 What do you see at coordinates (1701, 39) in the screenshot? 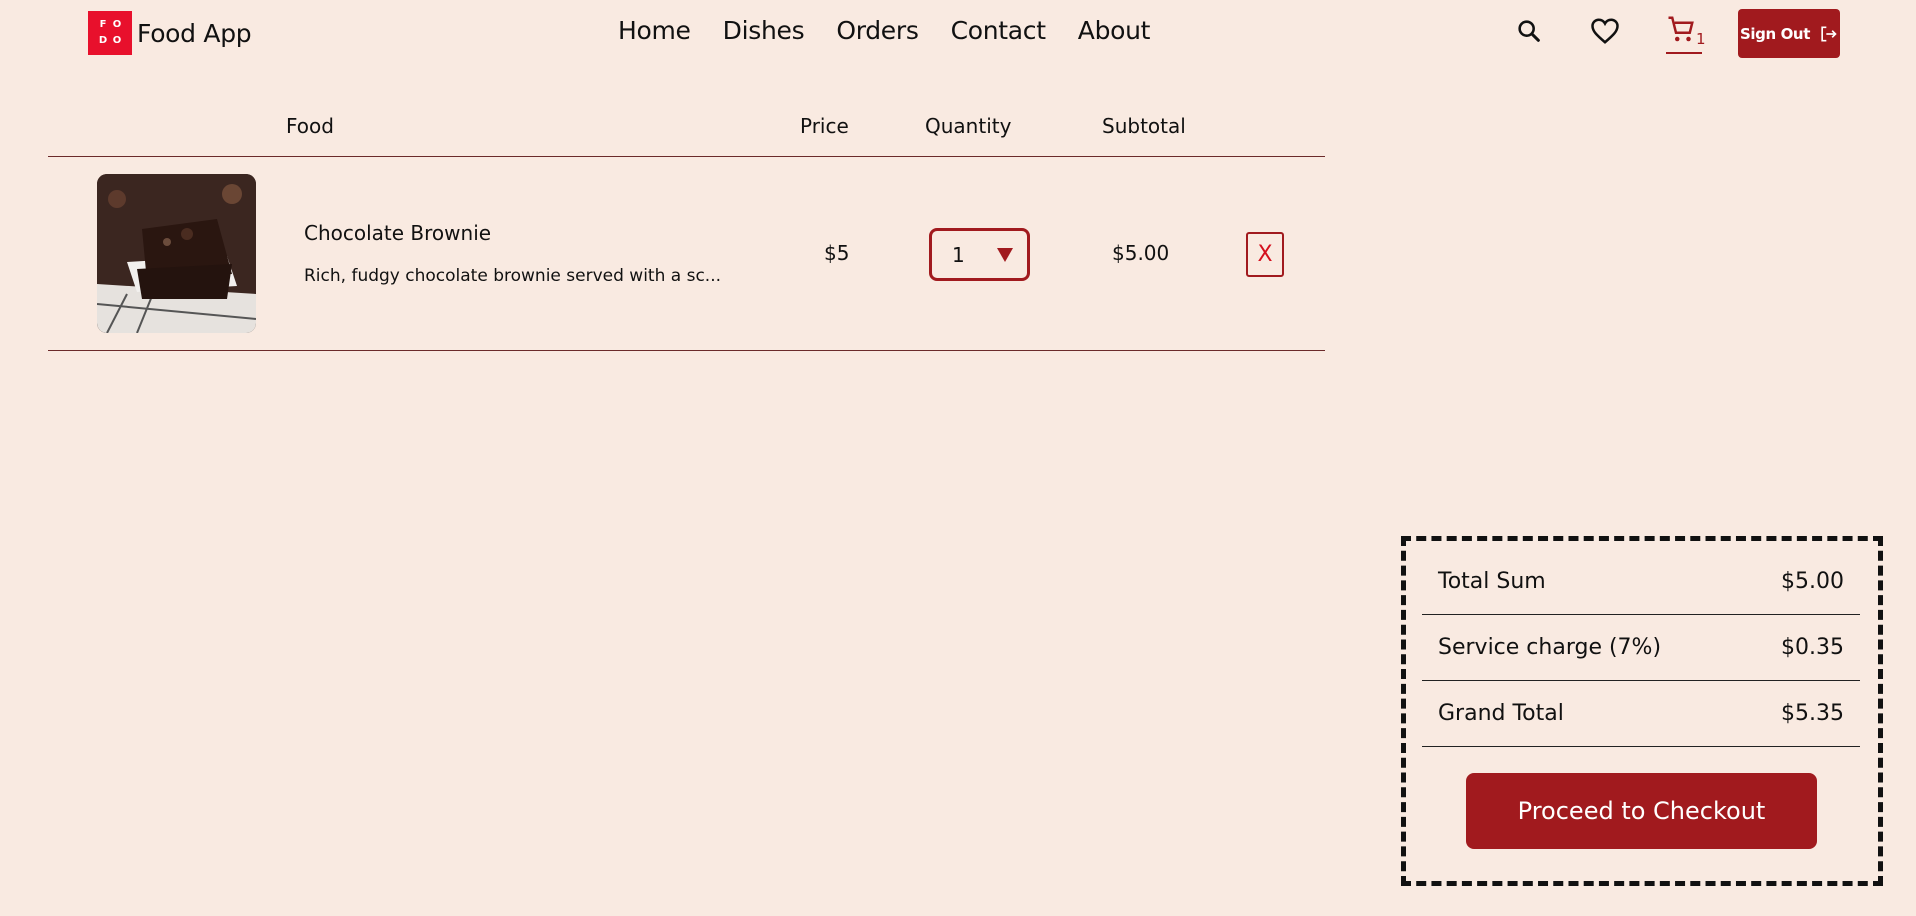
I see `cart-count-badge: 1` at bounding box center [1701, 39].